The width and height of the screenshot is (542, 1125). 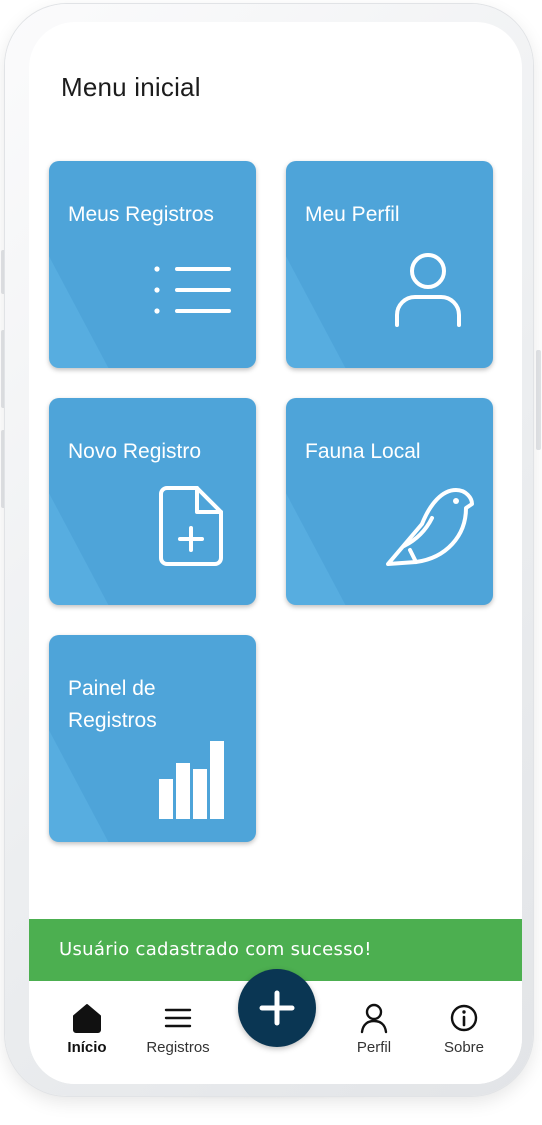 I want to click on bar-chart-icon, so click(x=191, y=780).